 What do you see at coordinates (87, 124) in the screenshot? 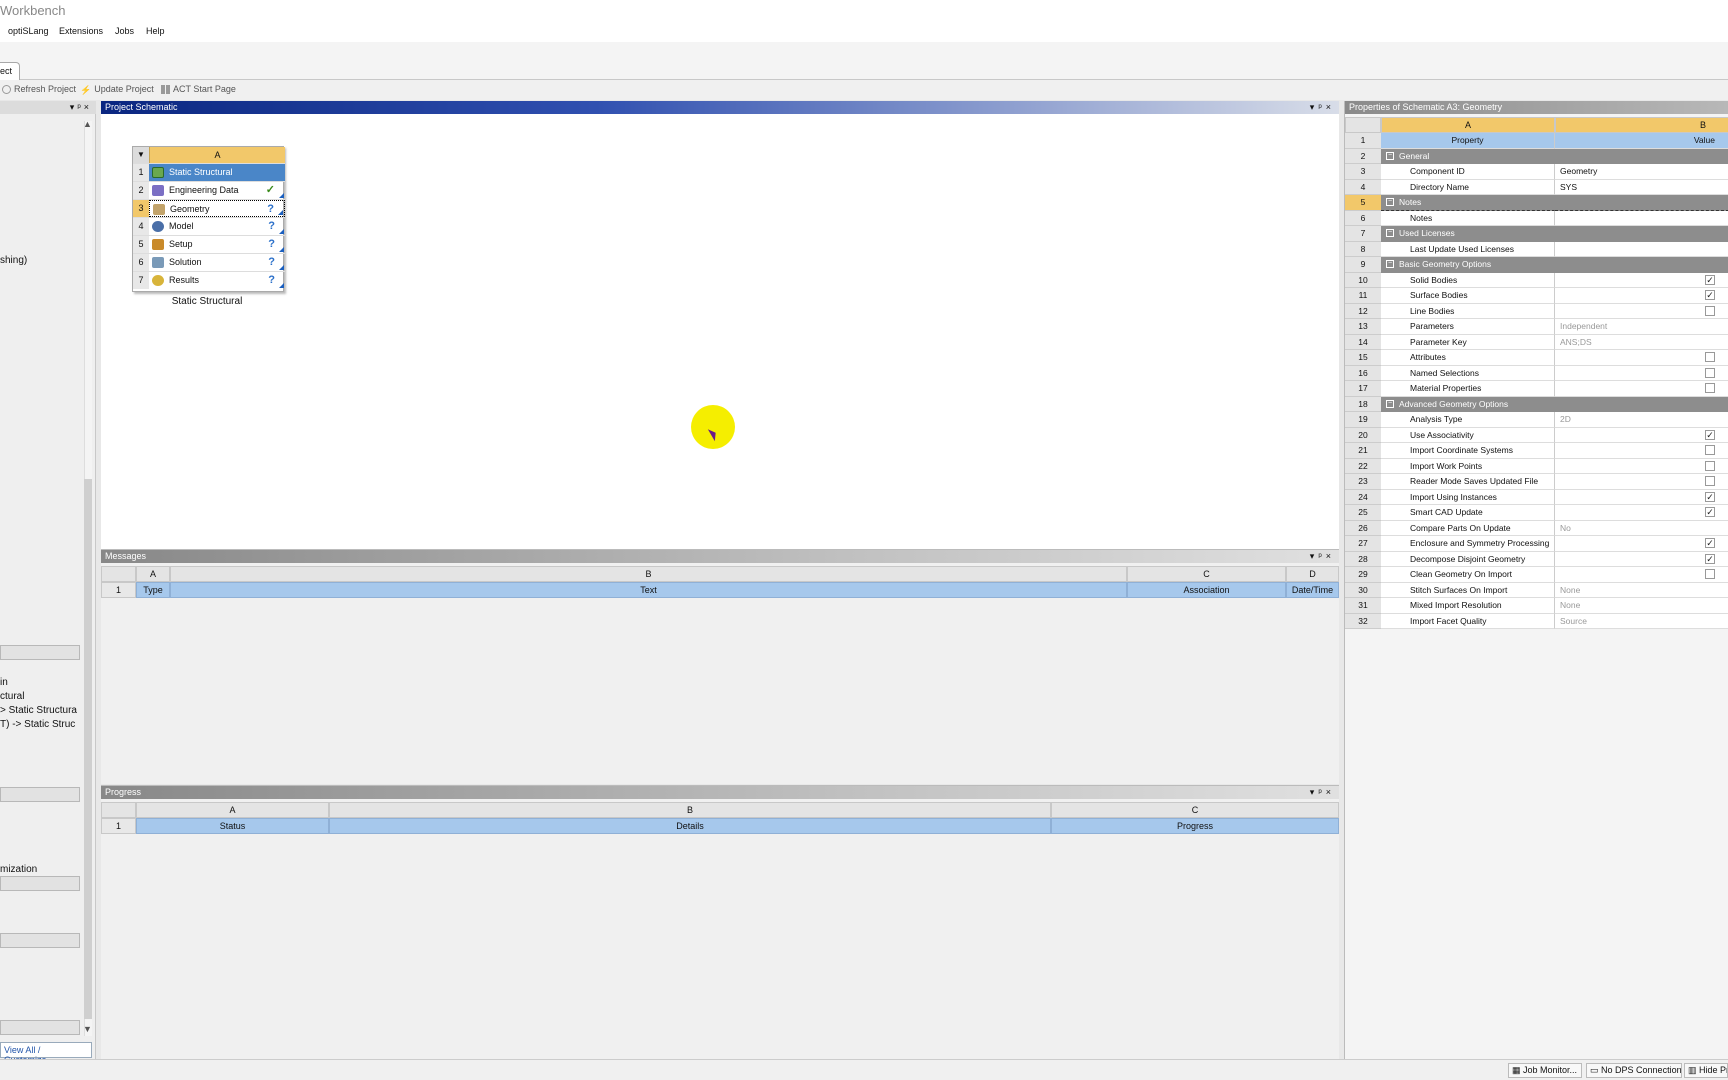
I see `scroll-up-icon: ▲` at bounding box center [87, 124].